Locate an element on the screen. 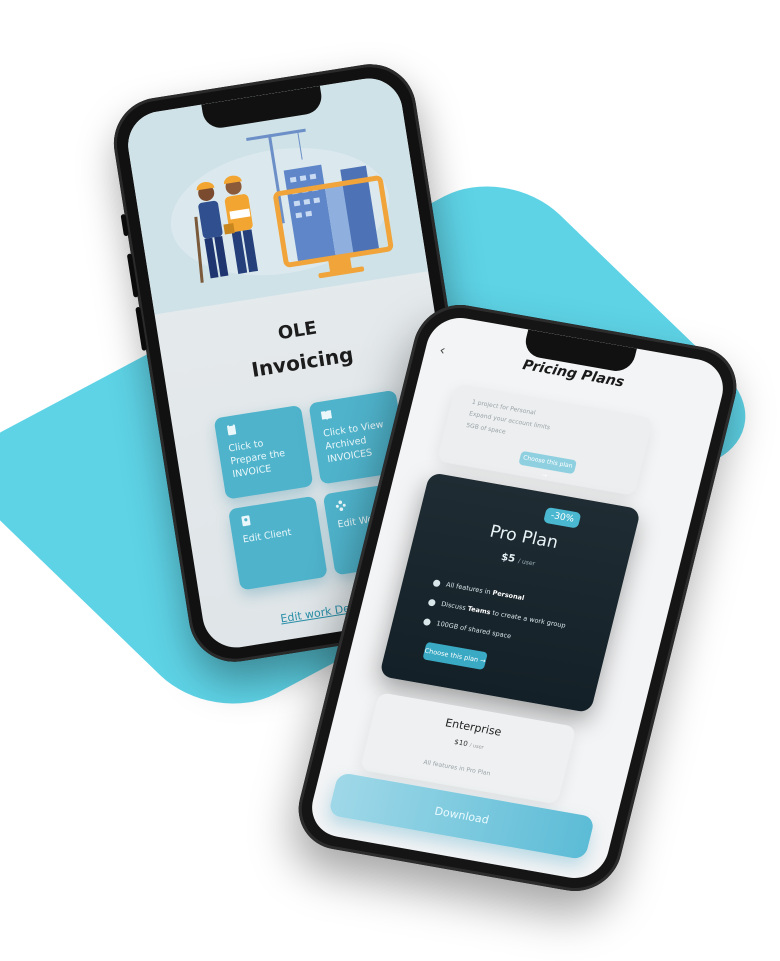 Image resolution: width=780 pixels, height=961 pixels. prepare-invoice-tile: Click to Prepare the INVOICE is located at coordinates (263, 452).